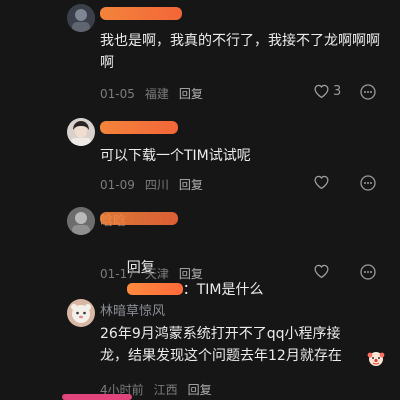  I want to click on comment-location: 天津, so click(156, 274).